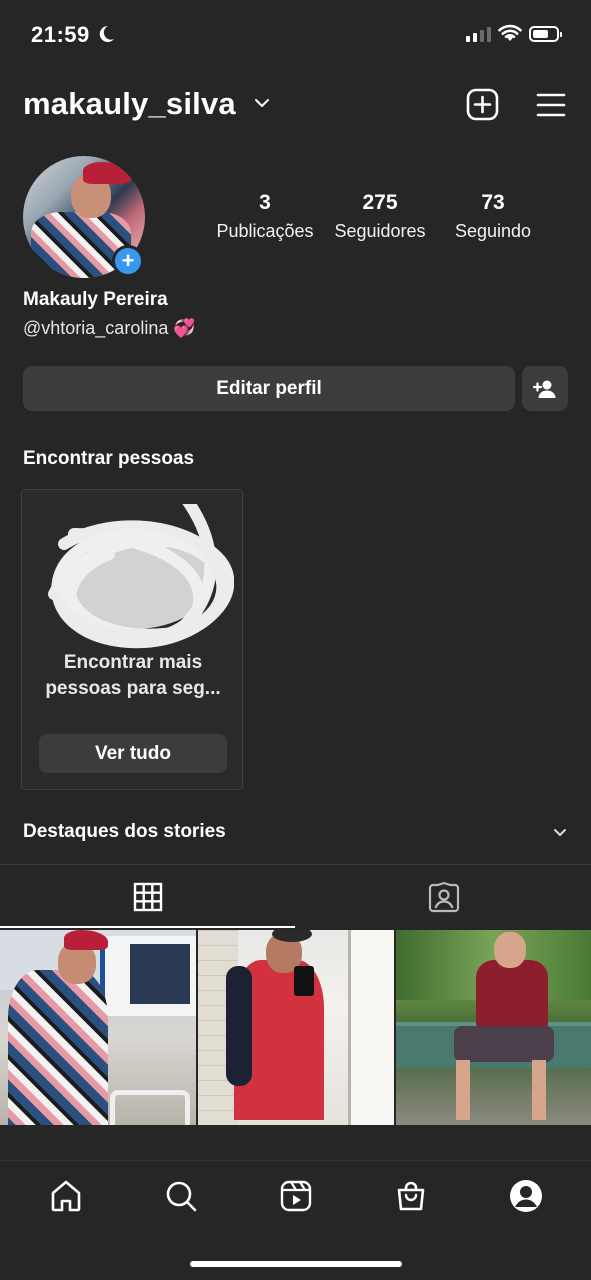 This screenshot has height=1280, width=591. I want to click on edit-profile-button: Editar perfil, so click(269, 388).